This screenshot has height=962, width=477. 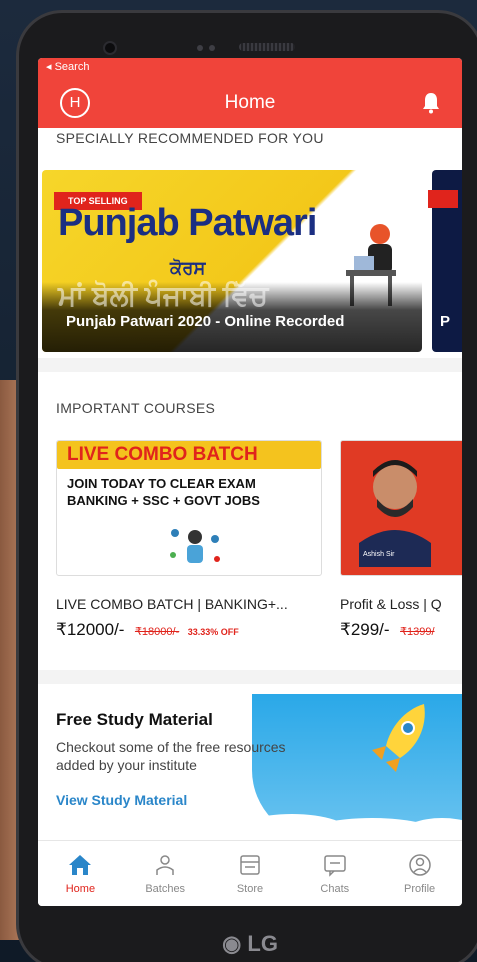 What do you see at coordinates (136, 408) in the screenshot?
I see `important-courses-label: IMPORTANT COURSES` at bounding box center [136, 408].